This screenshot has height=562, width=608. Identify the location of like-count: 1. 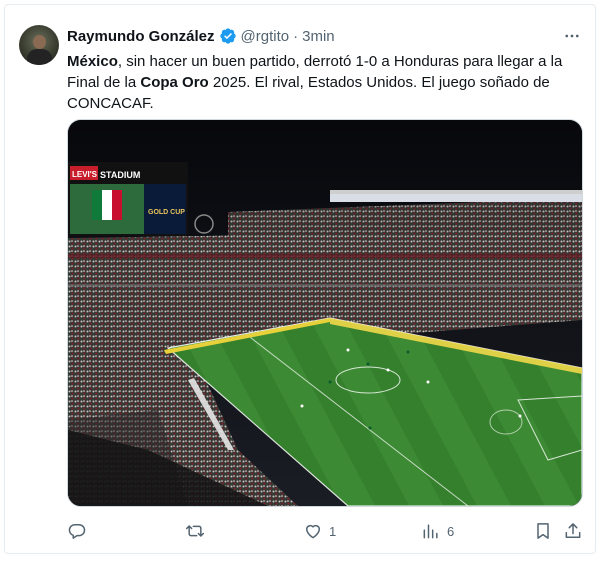
(333, 531).